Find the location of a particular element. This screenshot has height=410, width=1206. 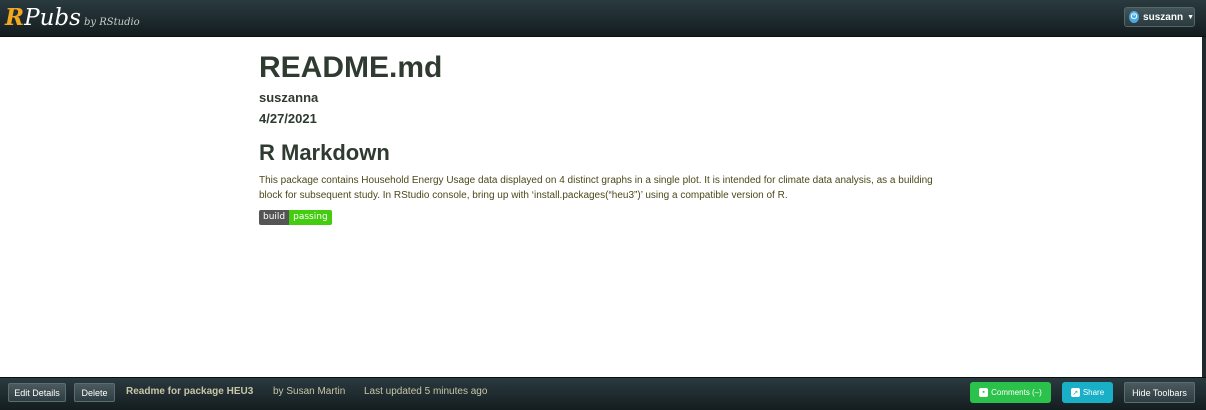

document-byline: by Susan Martin is located at coordinates (309, 391).